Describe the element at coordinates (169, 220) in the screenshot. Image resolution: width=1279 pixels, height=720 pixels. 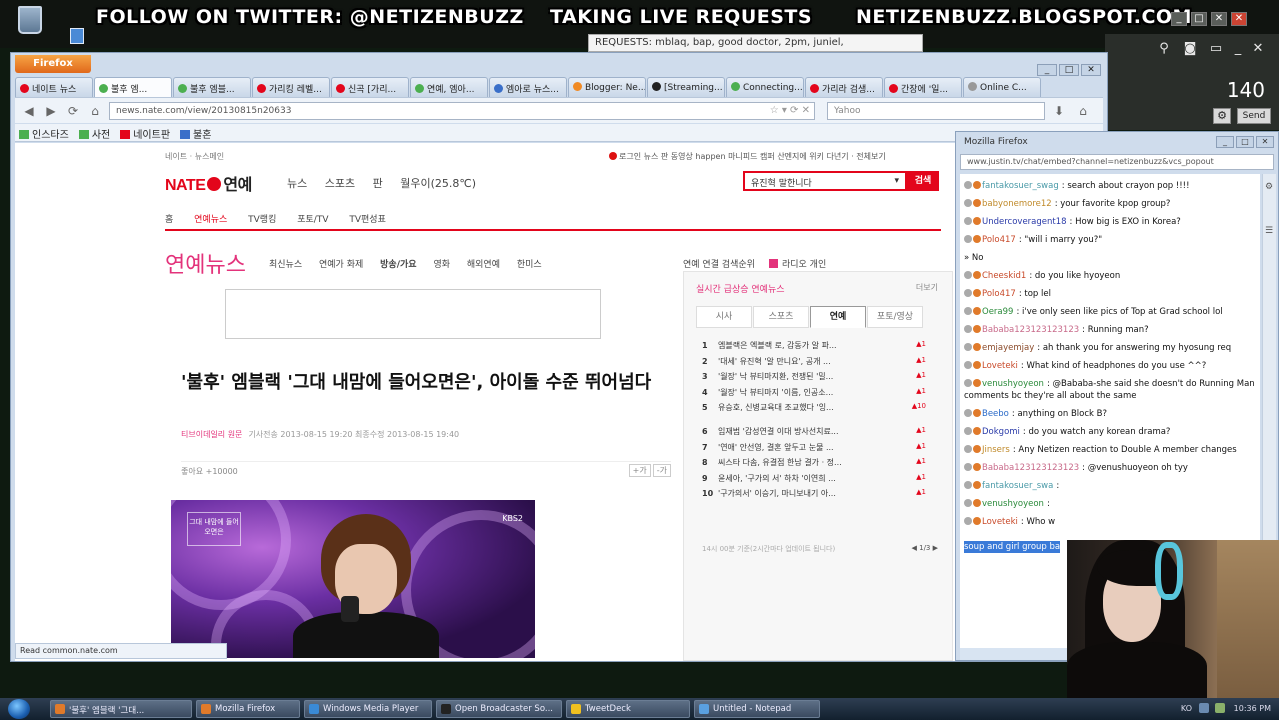
I see `subnav-home: 홈` at that location.